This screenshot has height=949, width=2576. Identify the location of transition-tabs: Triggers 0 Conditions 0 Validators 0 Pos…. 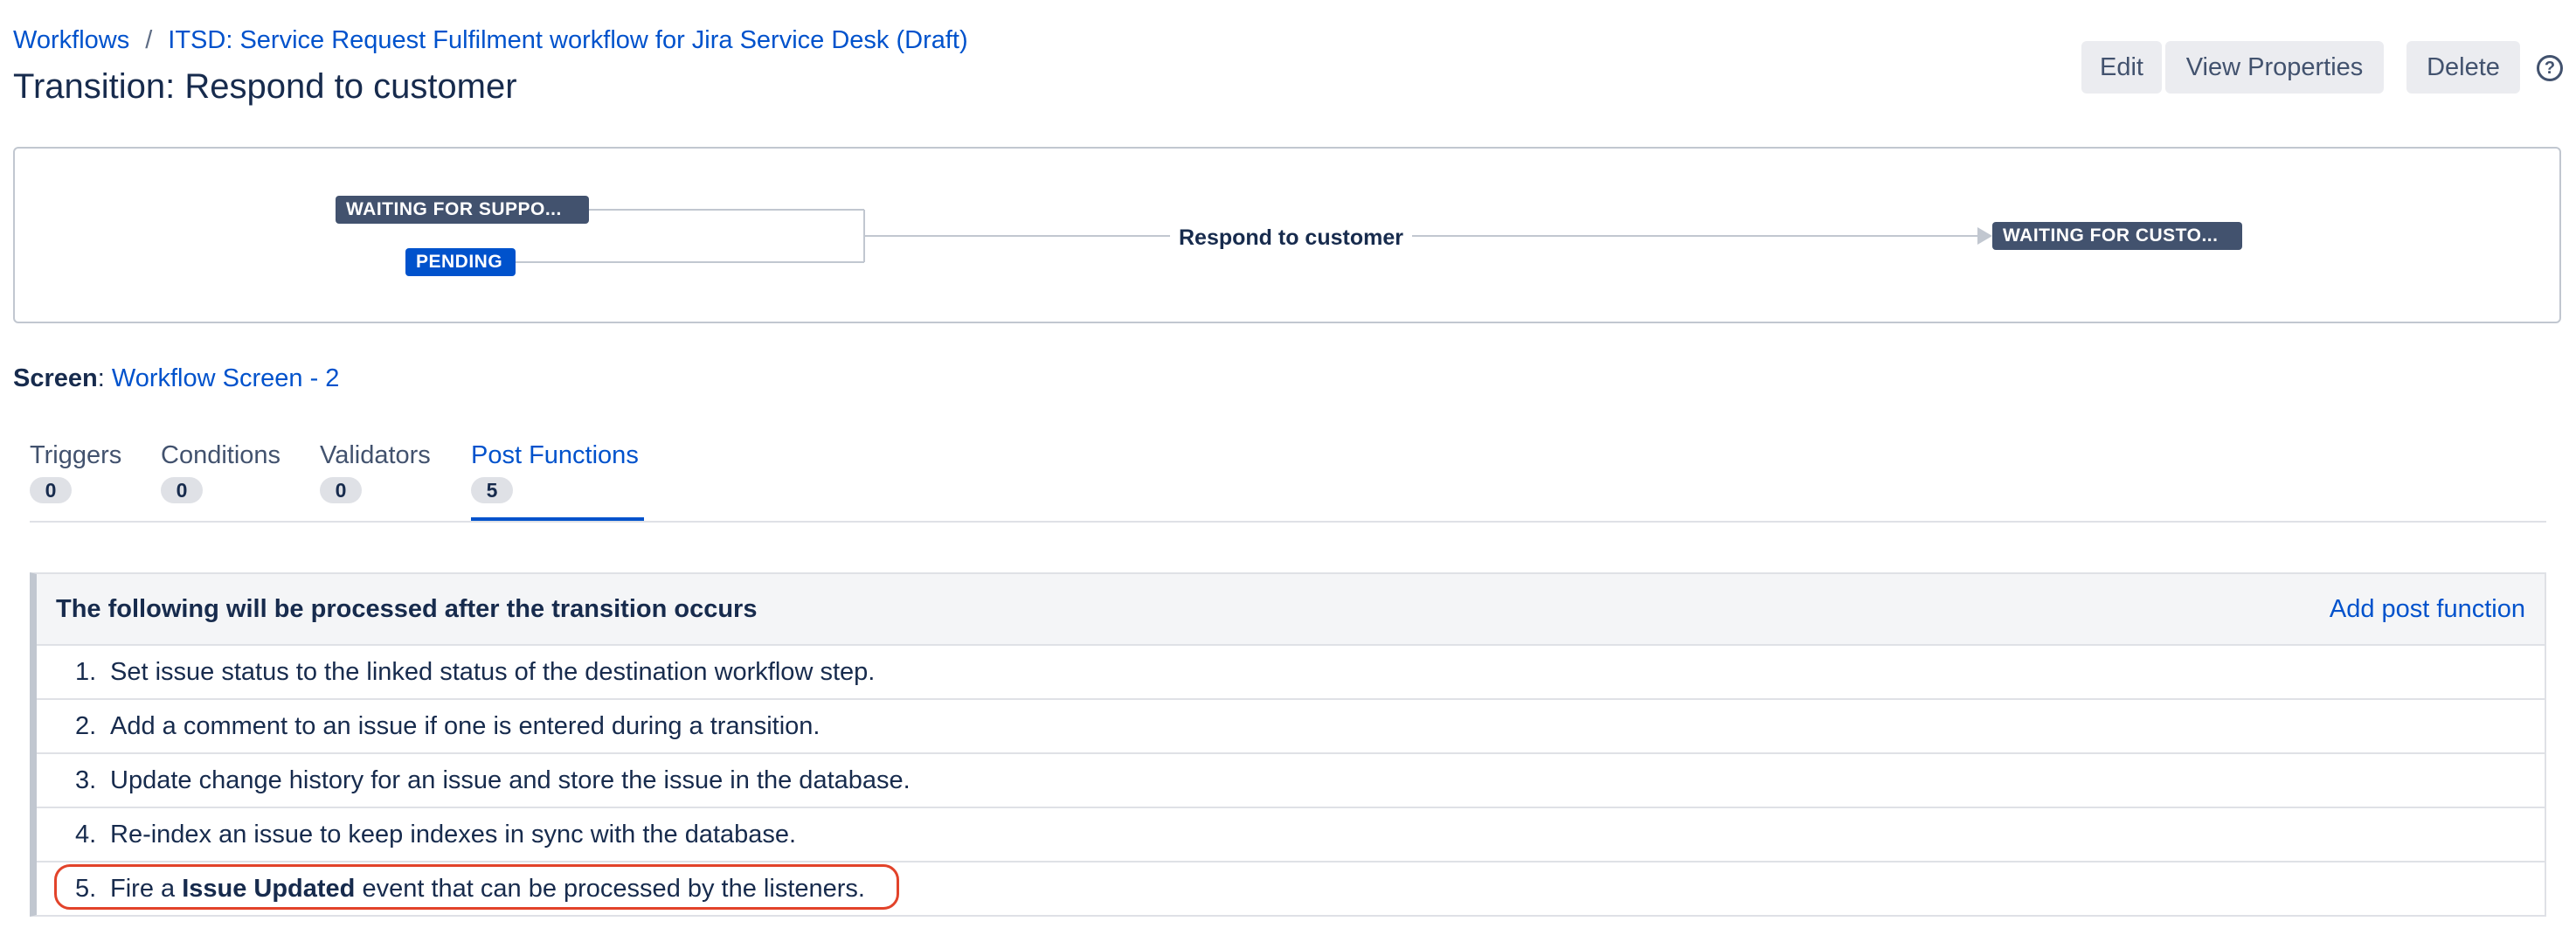
(1288, 480).